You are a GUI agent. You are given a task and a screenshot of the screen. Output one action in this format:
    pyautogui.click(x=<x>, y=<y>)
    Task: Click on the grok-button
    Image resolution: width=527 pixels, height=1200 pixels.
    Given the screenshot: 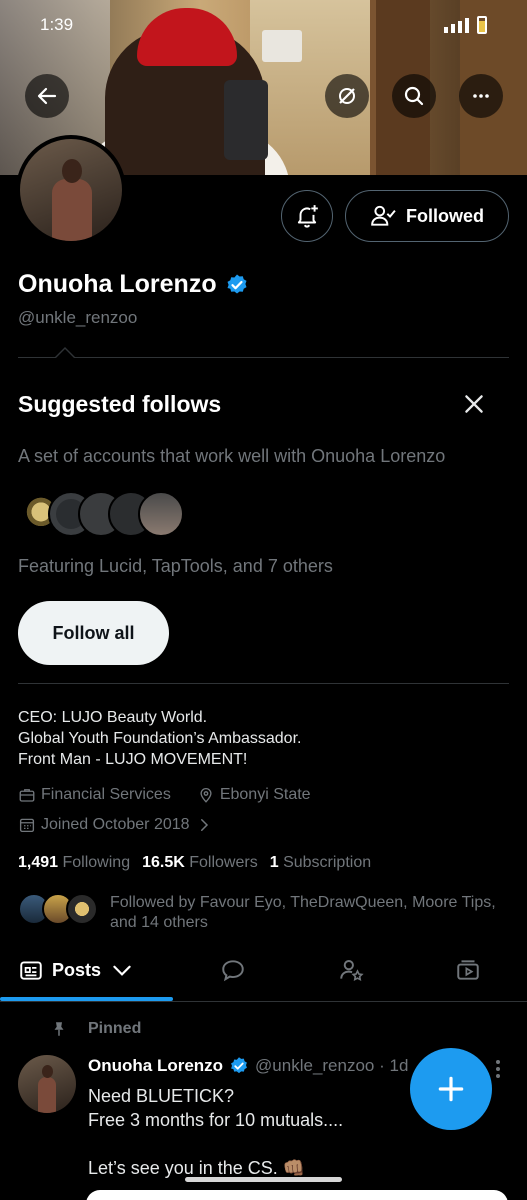 What is the action you would take?
    pyautogui.click(x=347, y=96)
    